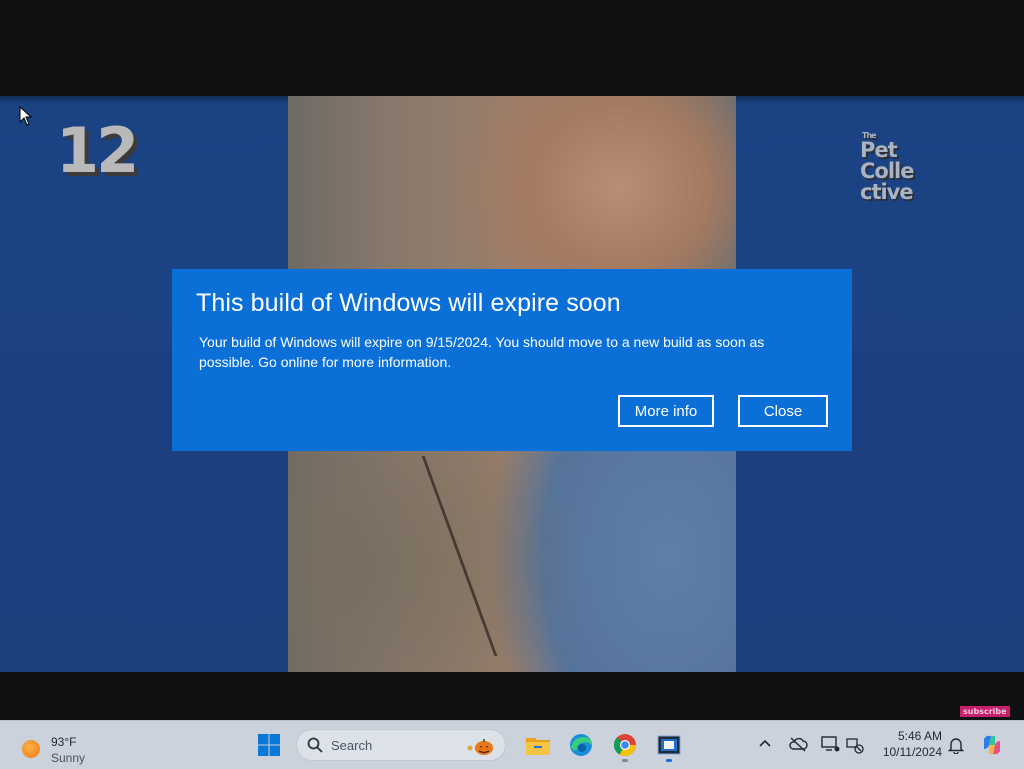 This screenshot has height=769, width=1024. What do you see at coordinates (408, 303) in the screenshot?
I see `dialog-title: This build of Windows will expire soon` at bounding box center [408, 303].